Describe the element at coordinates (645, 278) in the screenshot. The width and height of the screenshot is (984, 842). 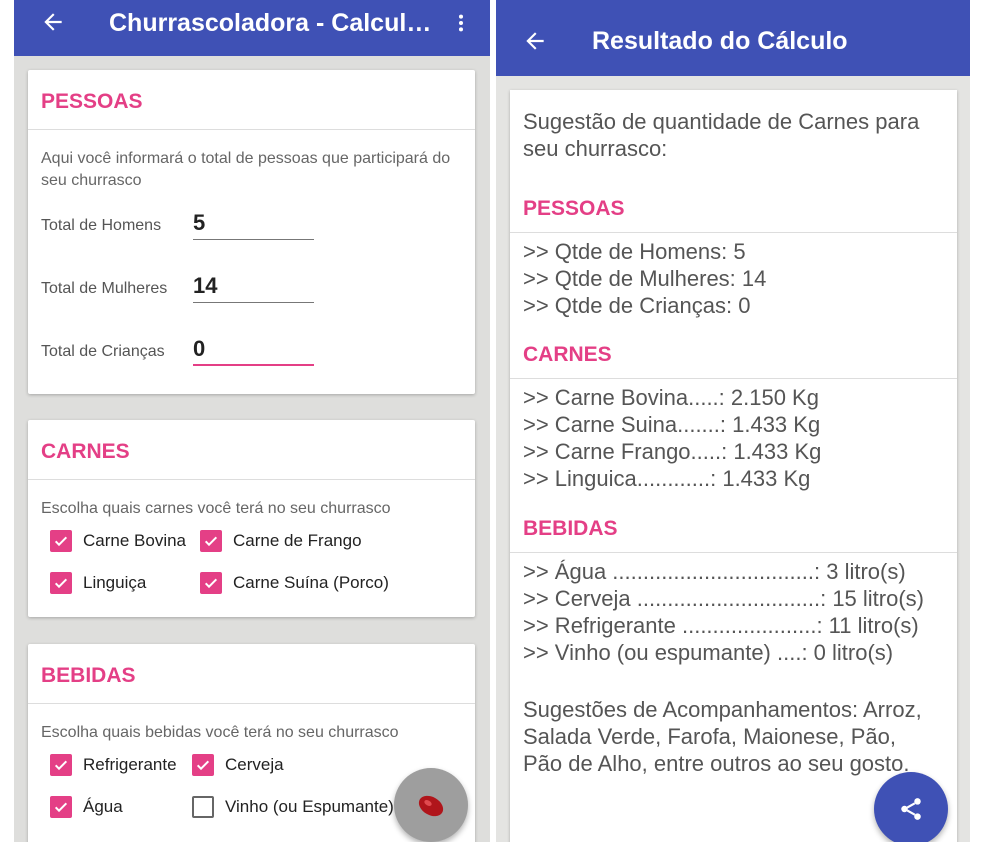
I see `result-line: >> Qtde de Mulheres: 14` at that location.